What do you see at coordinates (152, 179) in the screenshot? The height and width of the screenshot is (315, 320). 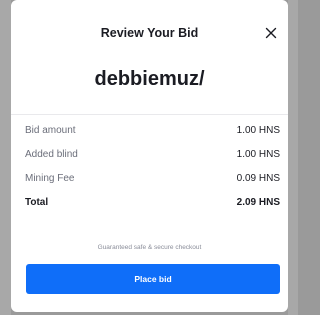 I see `summary-row-mining-fee: Mining Fee 0.09 HNS` at bounding box center [152, 179].